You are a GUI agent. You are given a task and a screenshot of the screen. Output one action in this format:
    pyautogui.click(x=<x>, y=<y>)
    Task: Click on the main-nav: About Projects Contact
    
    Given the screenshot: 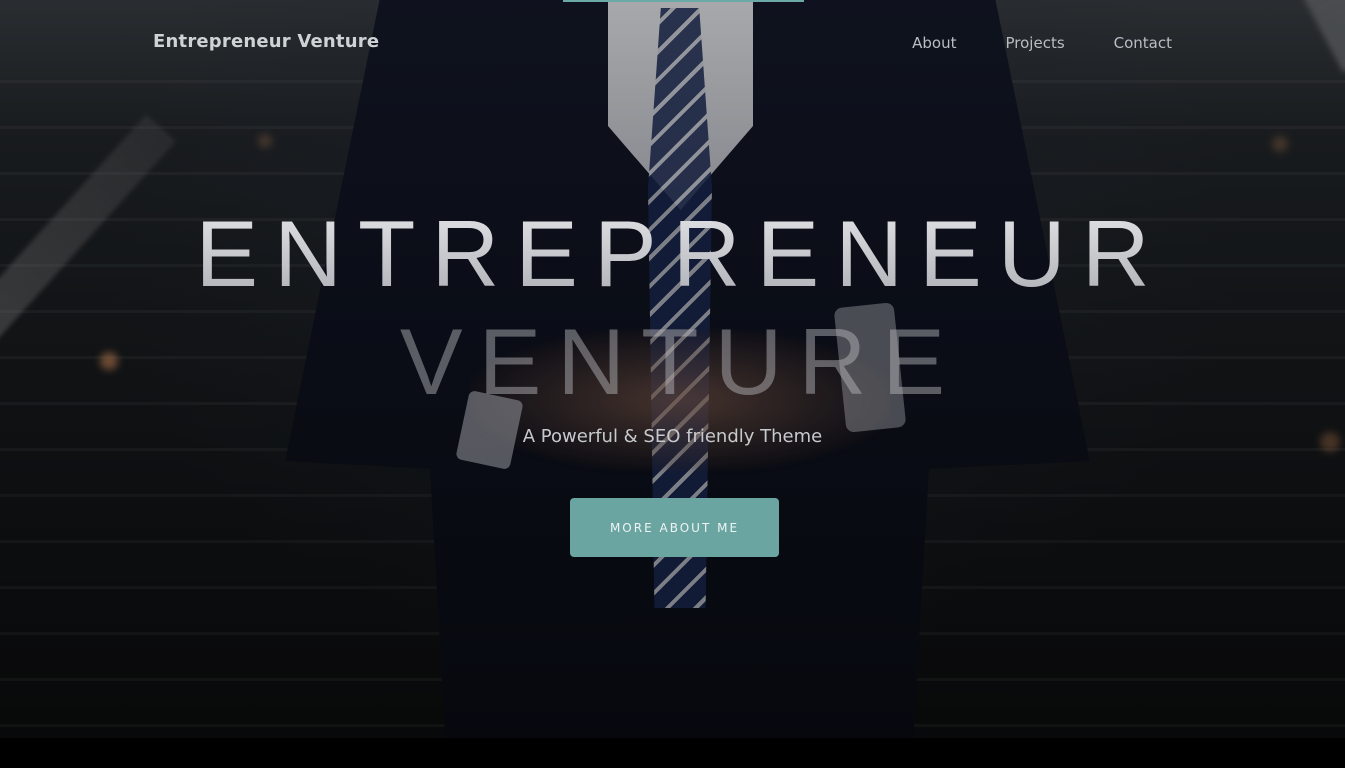 What is the action you would take?
    pyautogui.click(x=1042, y=42)
    